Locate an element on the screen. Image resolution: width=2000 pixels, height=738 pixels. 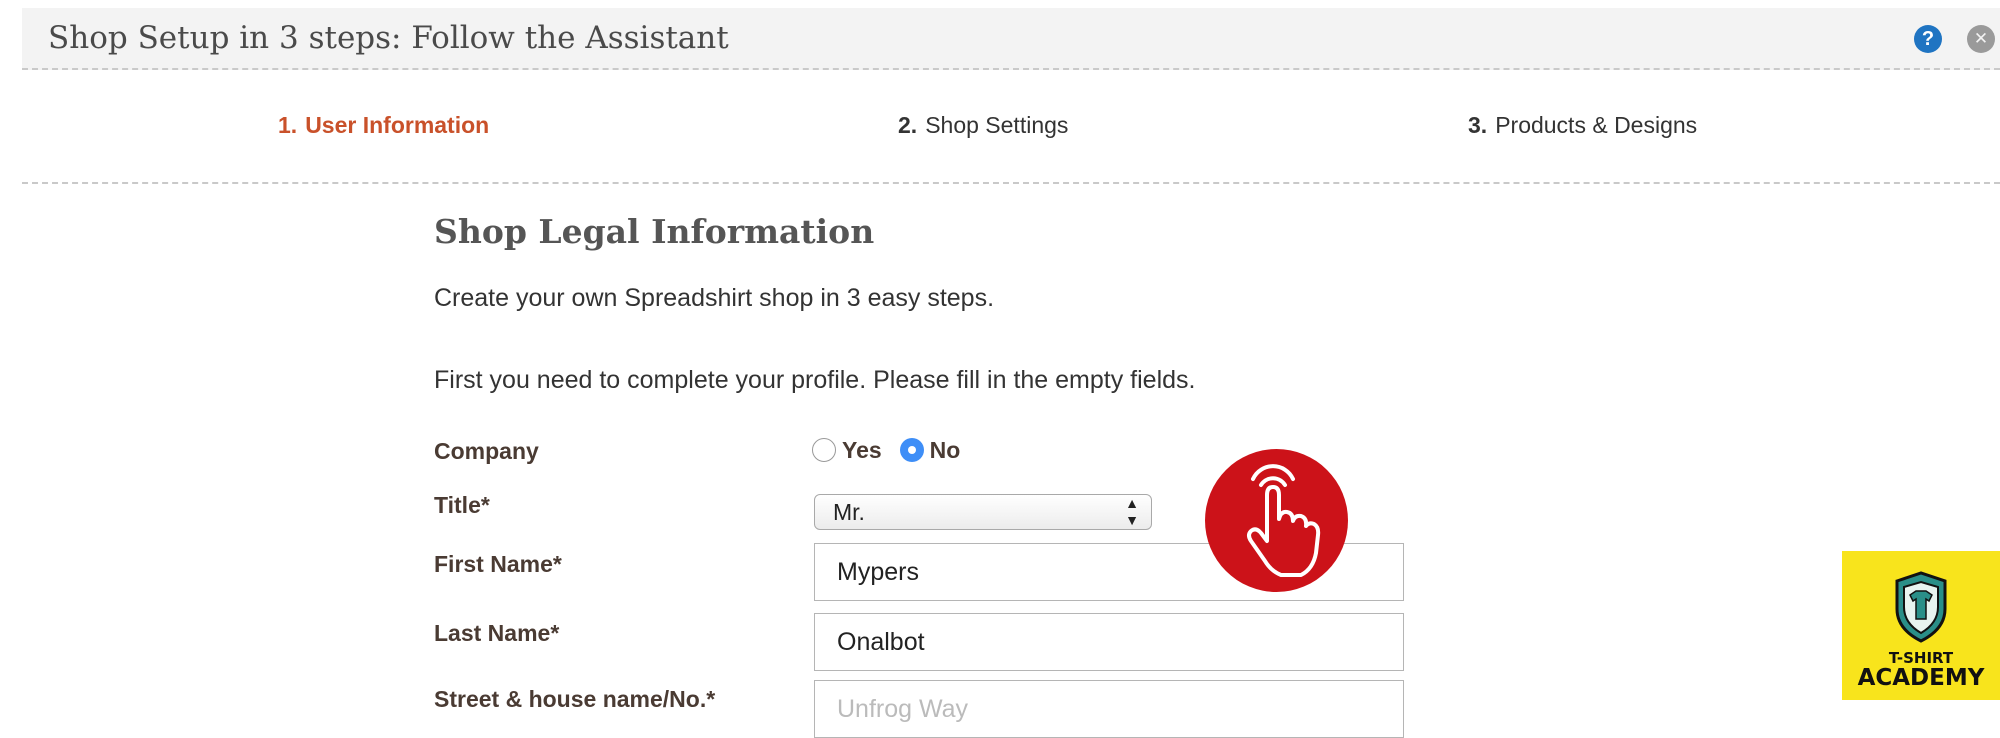
academy-line2: ACADEMY is located at coordinates (1921, 678).